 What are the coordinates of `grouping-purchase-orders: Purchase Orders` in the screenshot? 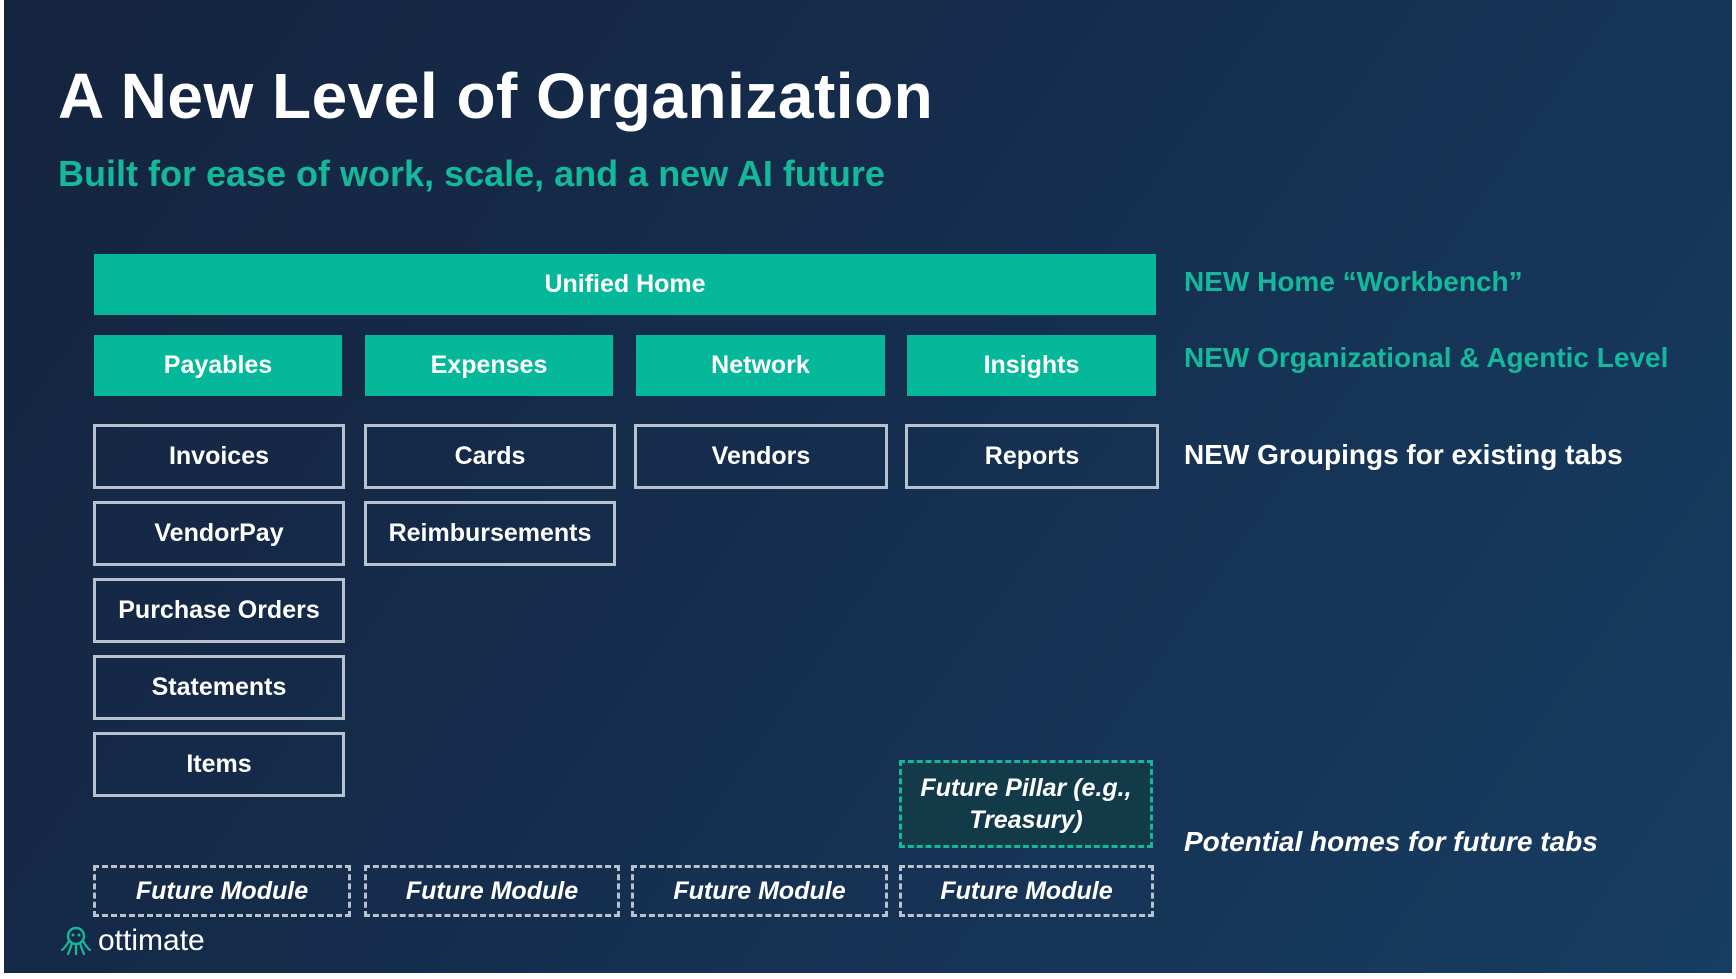 It's located at (219, 610).